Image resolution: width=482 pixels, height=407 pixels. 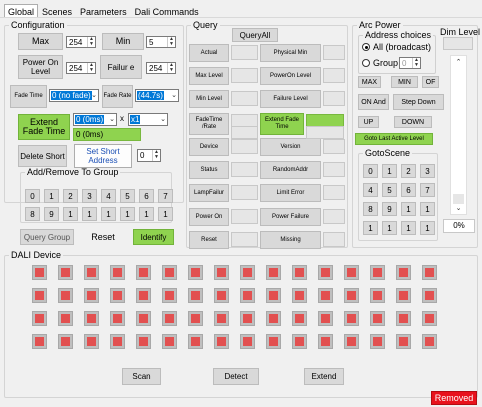 I want to click on scene-button: 3, so click(x=427, y=171).